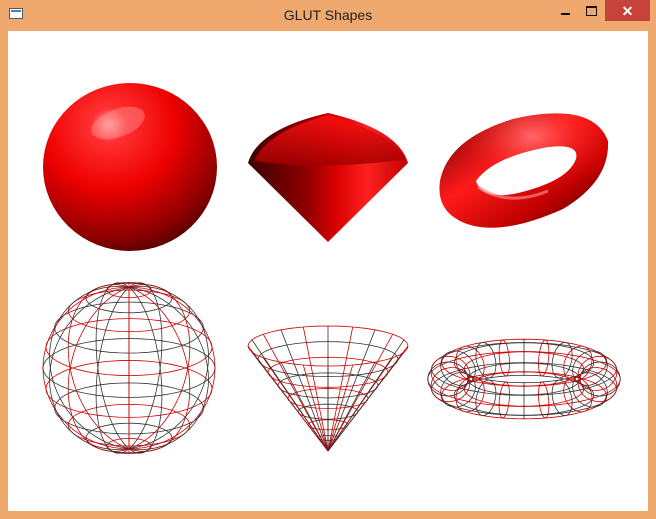 Image resolution: width=656 pixels, height=519 pixels. I want to click on solid-cone, so click(328, 177).